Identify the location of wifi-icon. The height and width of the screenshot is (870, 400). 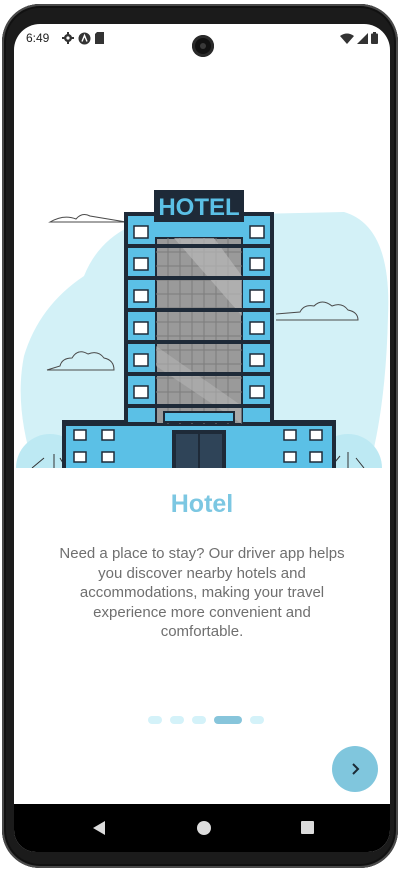
(347, 38).